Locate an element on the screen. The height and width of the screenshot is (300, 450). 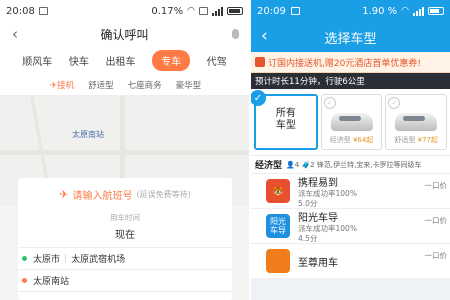
car-type-name: 所有车型 is located at coordinates (285, 119).